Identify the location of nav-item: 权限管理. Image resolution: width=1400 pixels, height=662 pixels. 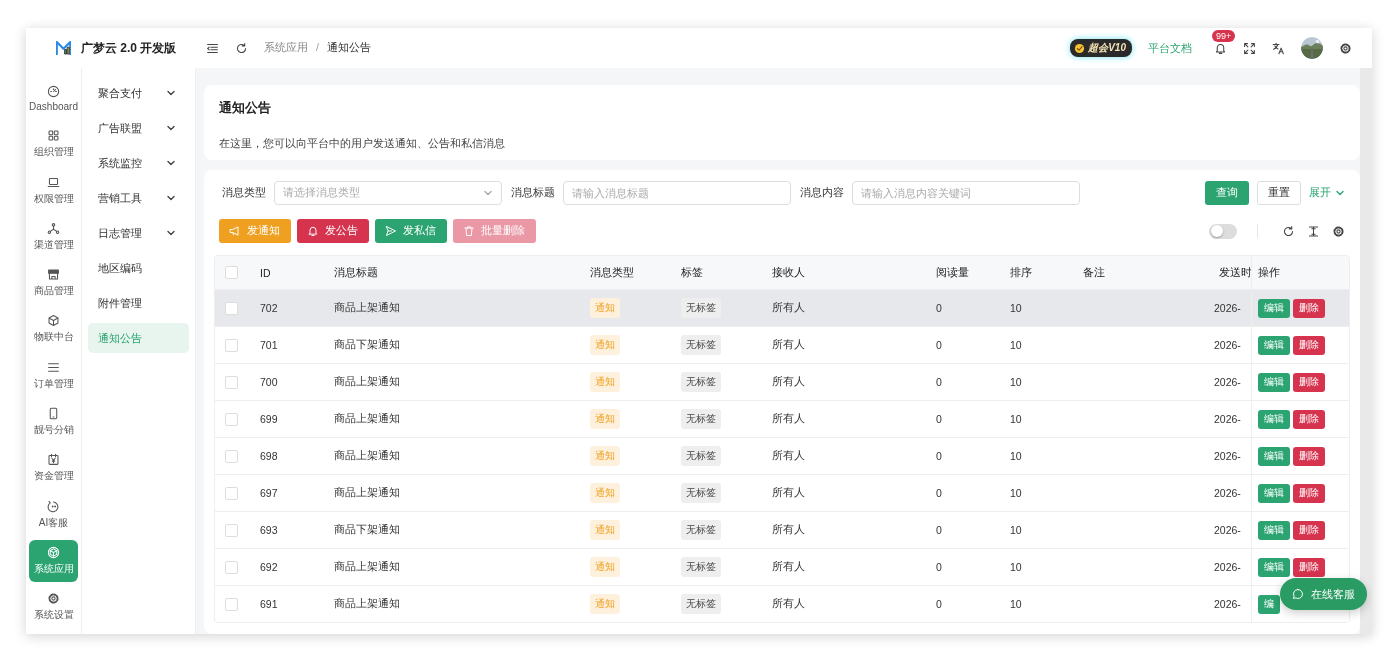
(53, 190).